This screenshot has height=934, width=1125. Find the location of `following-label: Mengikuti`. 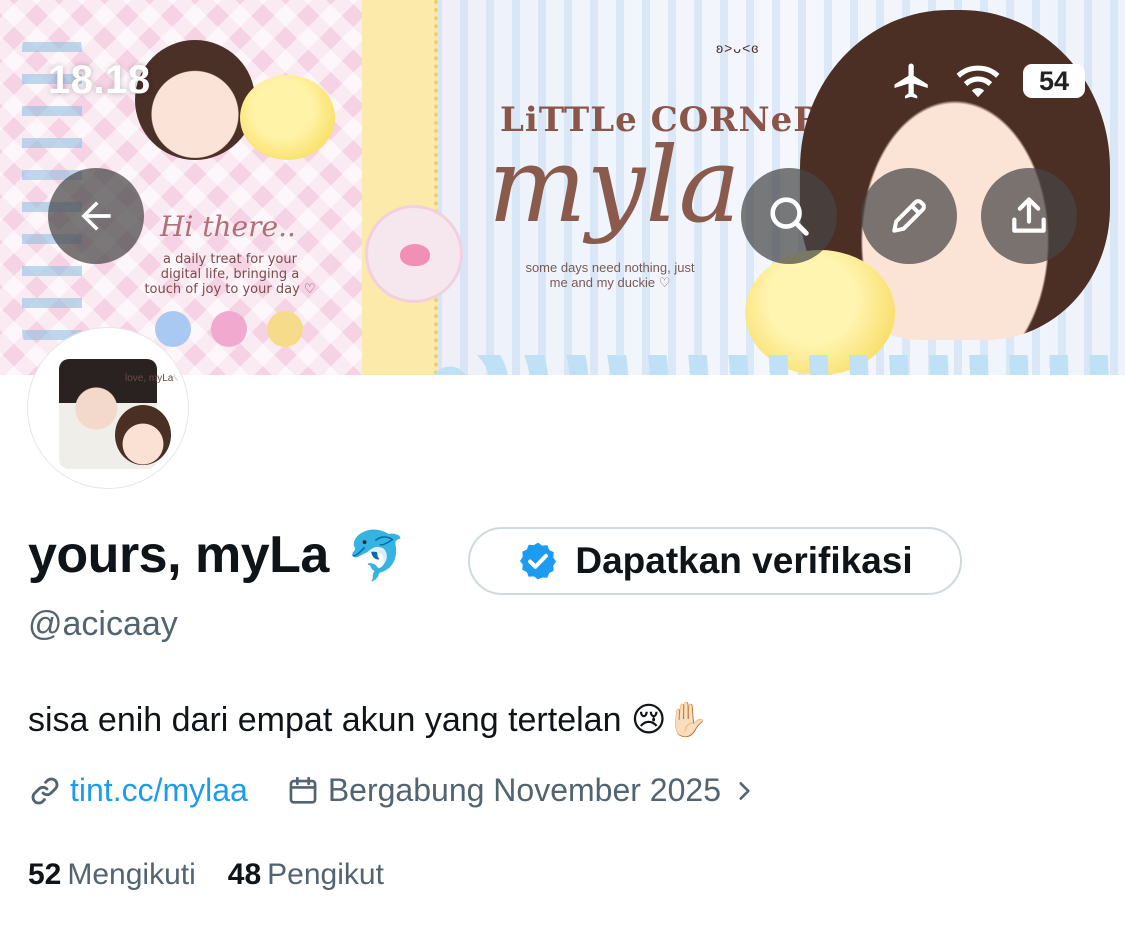

following-label: Mengikuti is located at coordinates (131, 874).